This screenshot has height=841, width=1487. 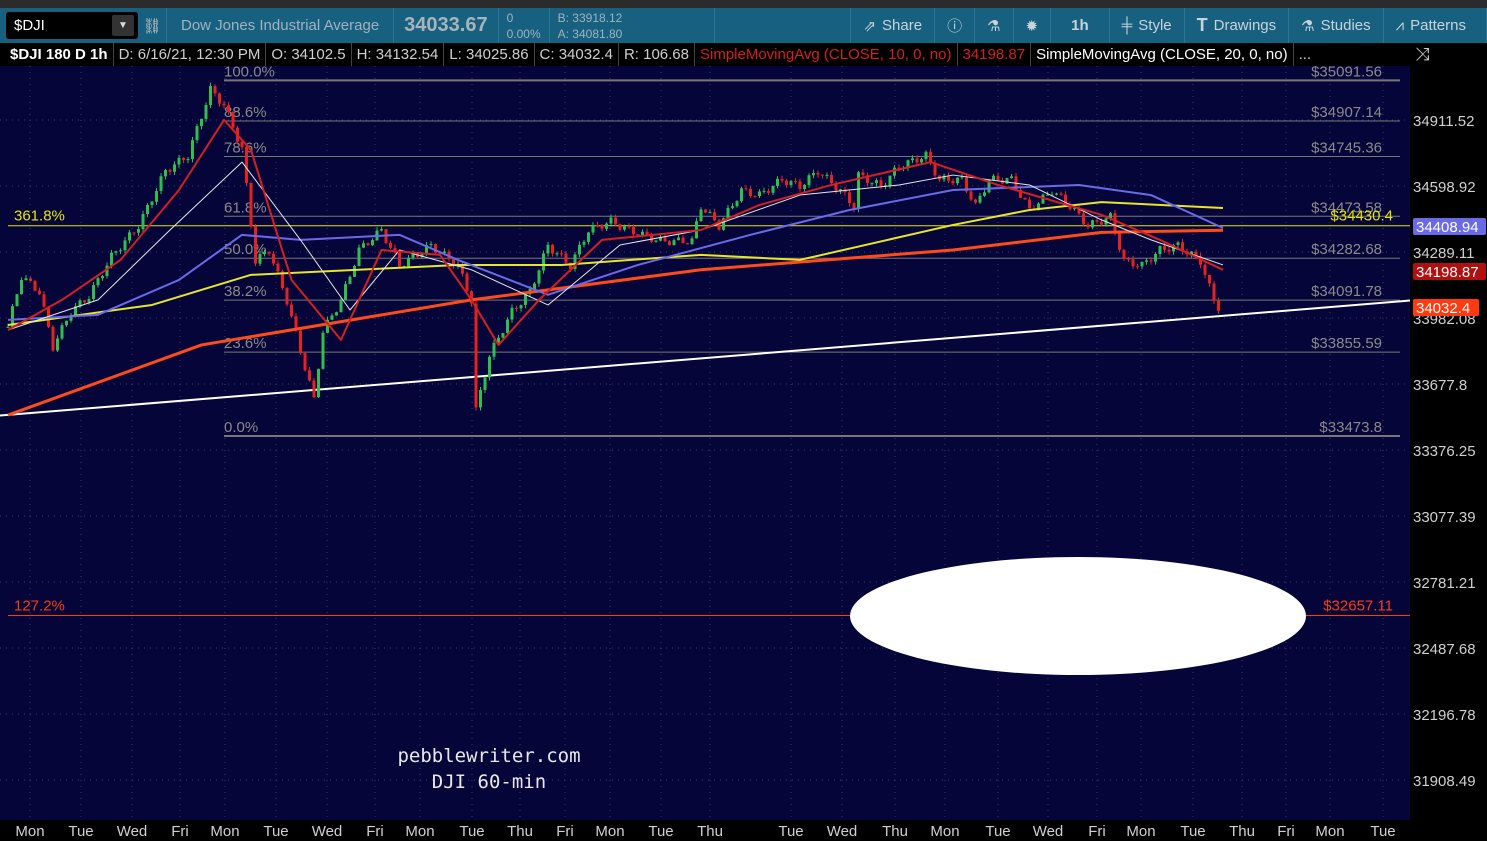 I want to click on watermark-site: pebblewriter.com, so click(x=488, y=756).